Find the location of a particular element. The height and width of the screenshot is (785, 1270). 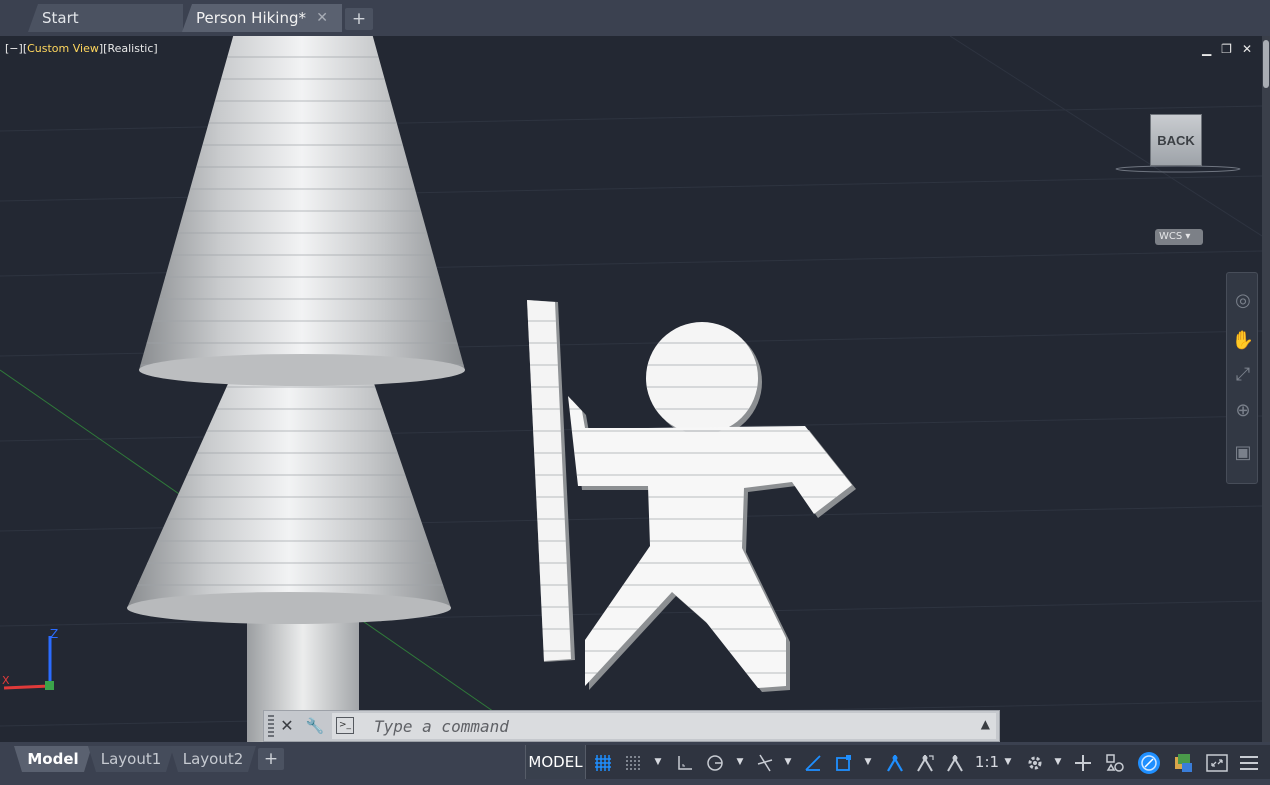

viewport-window-controls: ▁ ❐ ✕ is located at coordinates (1227, 49).